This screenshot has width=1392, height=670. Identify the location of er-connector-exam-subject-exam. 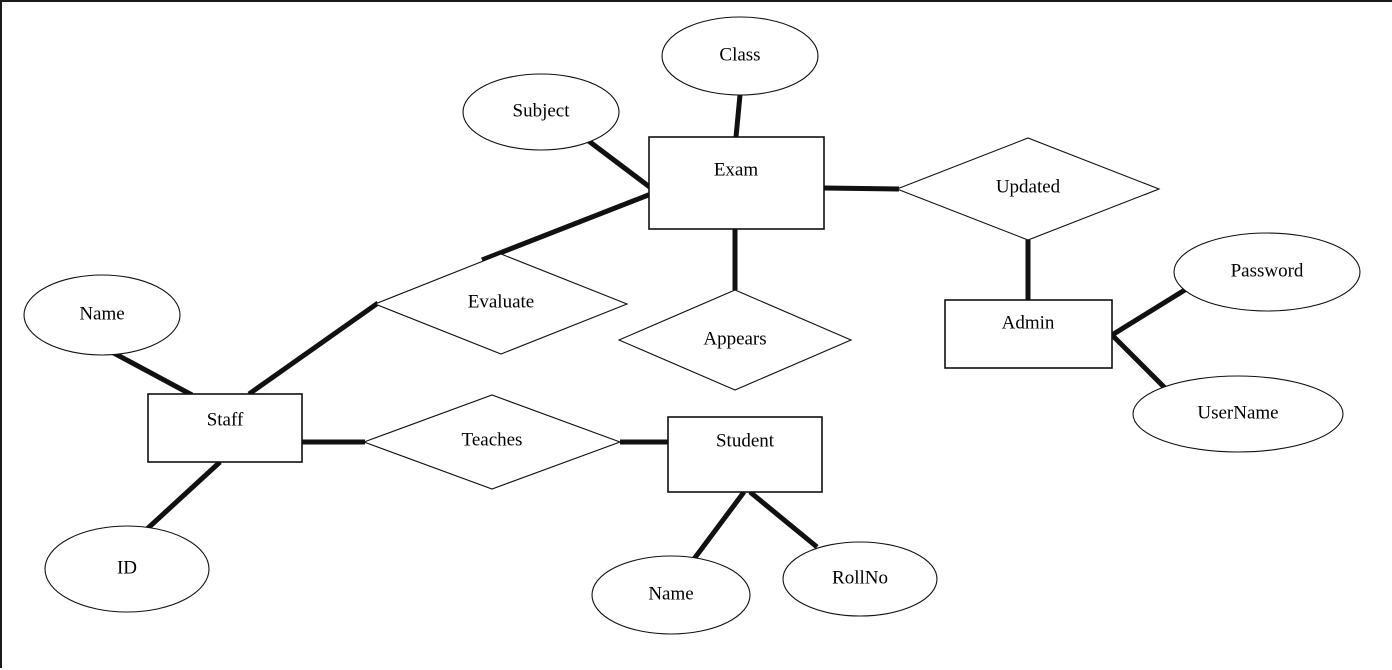
(618, 163).